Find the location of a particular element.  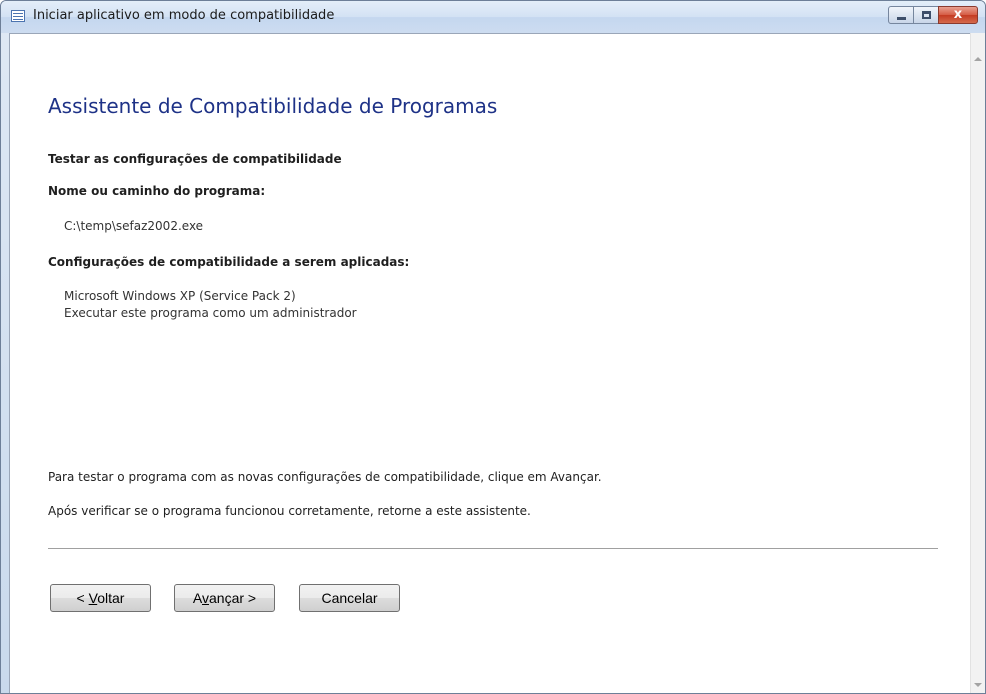

maximize-icon is located at coordinates (926, 15).